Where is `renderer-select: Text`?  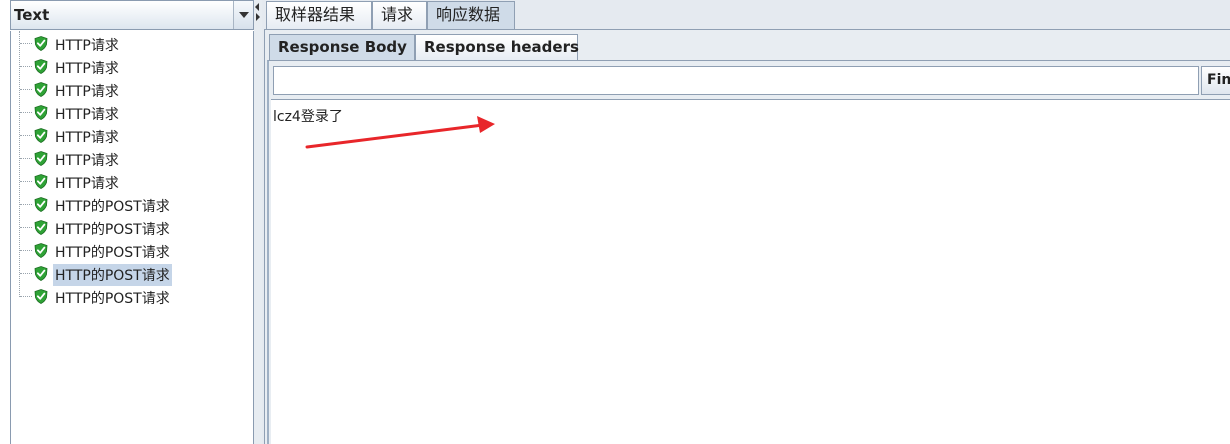
renderer-select: Text is located at coordinates (132, 15).